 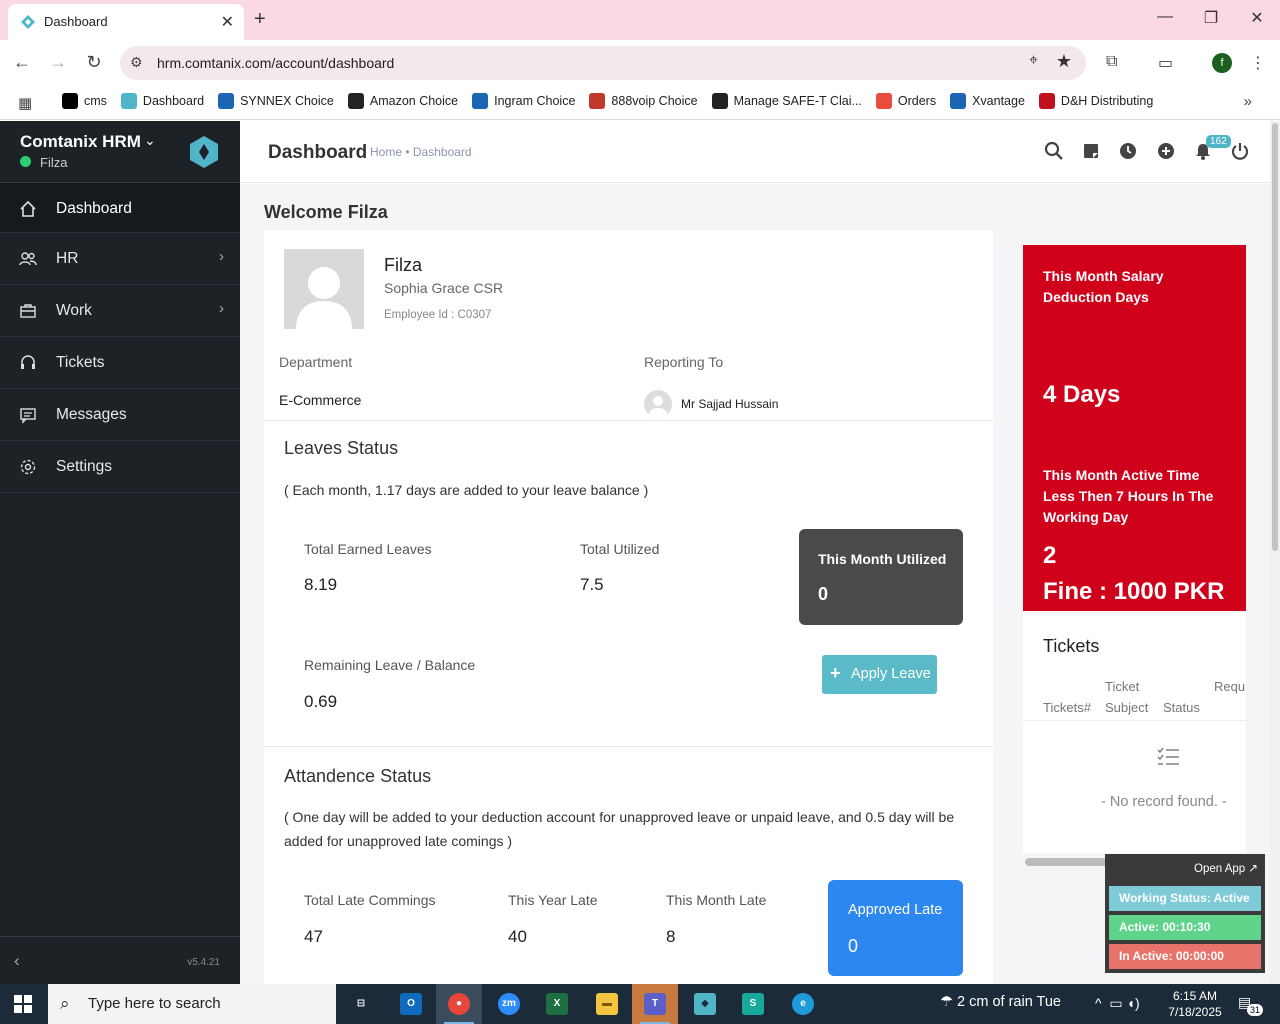 I want to click on bookmark-item: 888voip Choice, so click(x=643, y=101).